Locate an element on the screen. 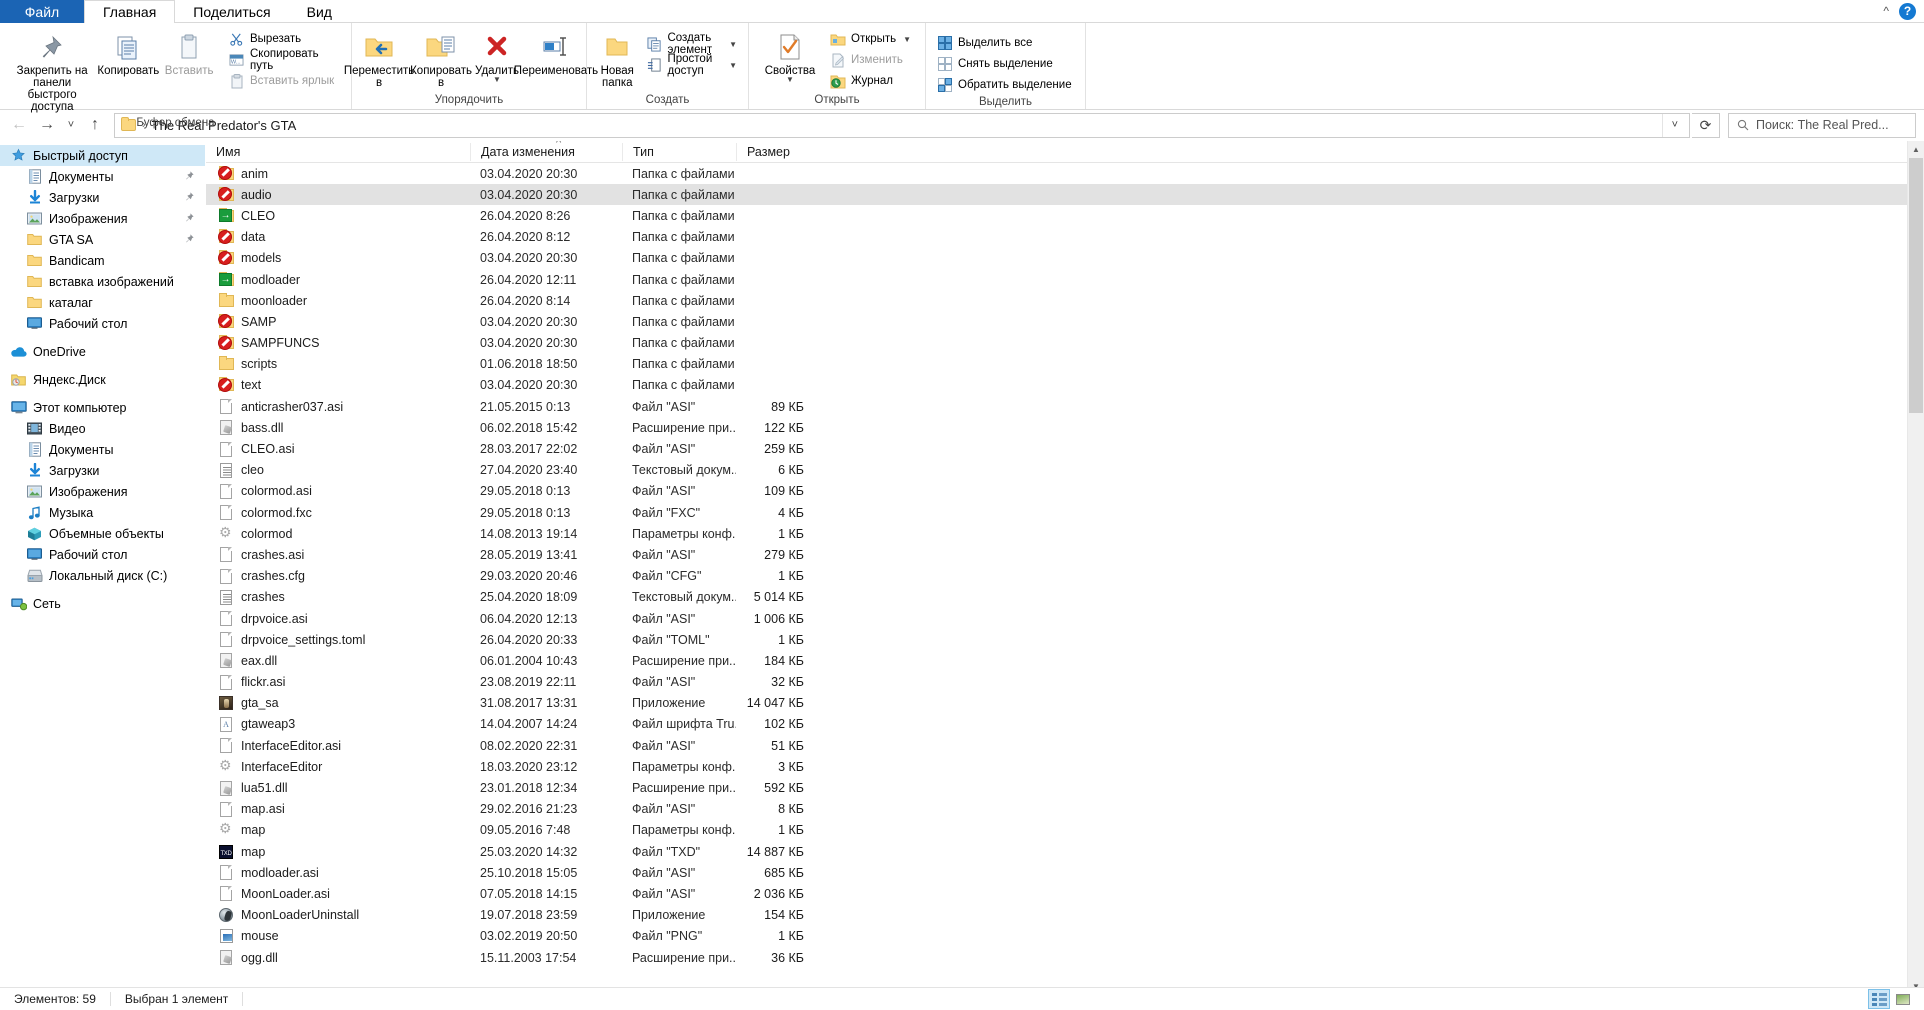 This screenshot has width=1924, height=1010. file-row: map.asi 29.02.2016 21:23 Файл "ASI" 8 КБ is located at coordinates (1065, 809).